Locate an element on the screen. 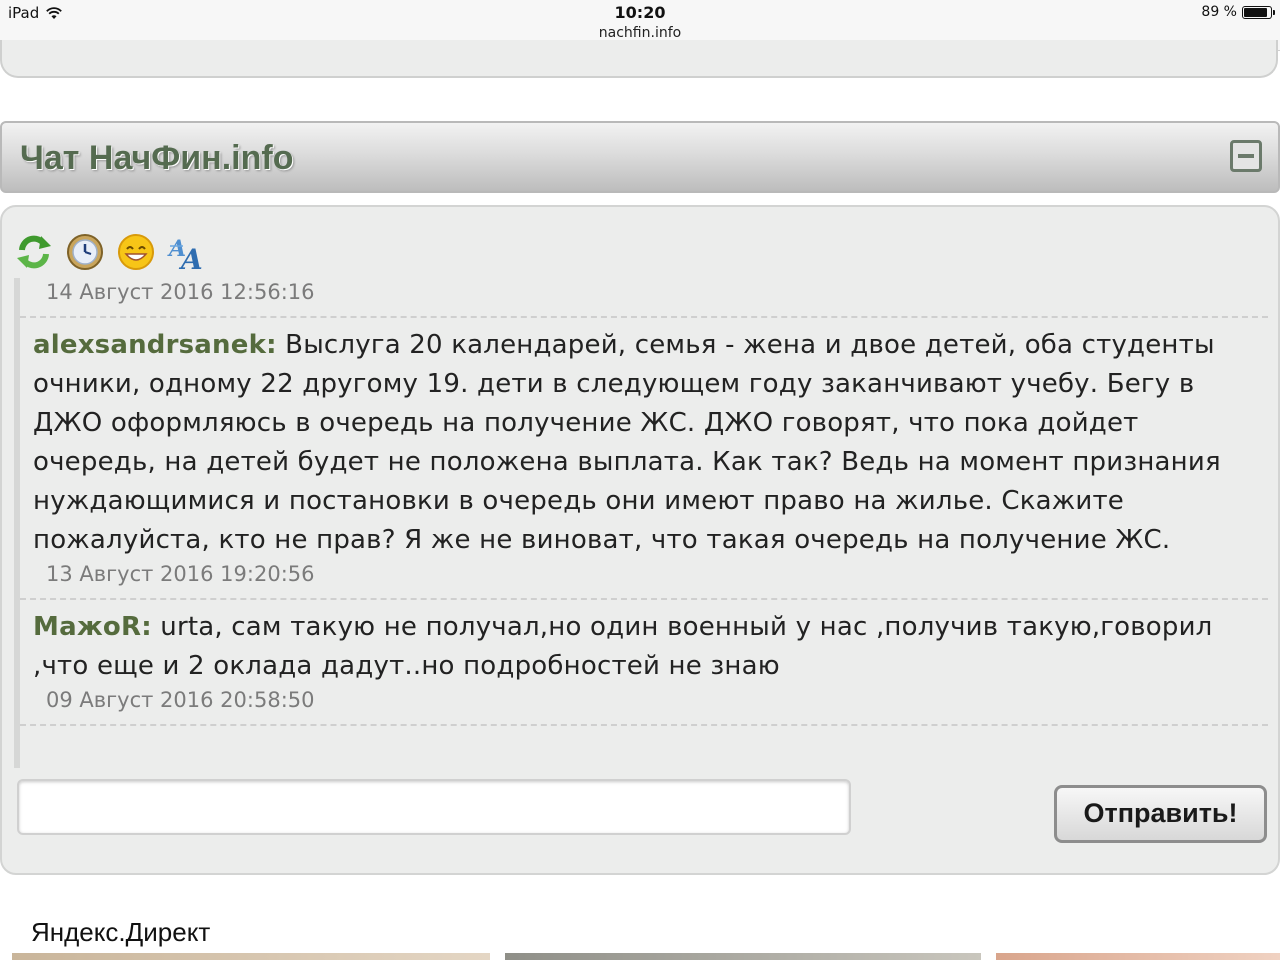 The width and height of the screenshot is (1280, 960). send-button: Отправить! is located at coordinates (1160, 814).